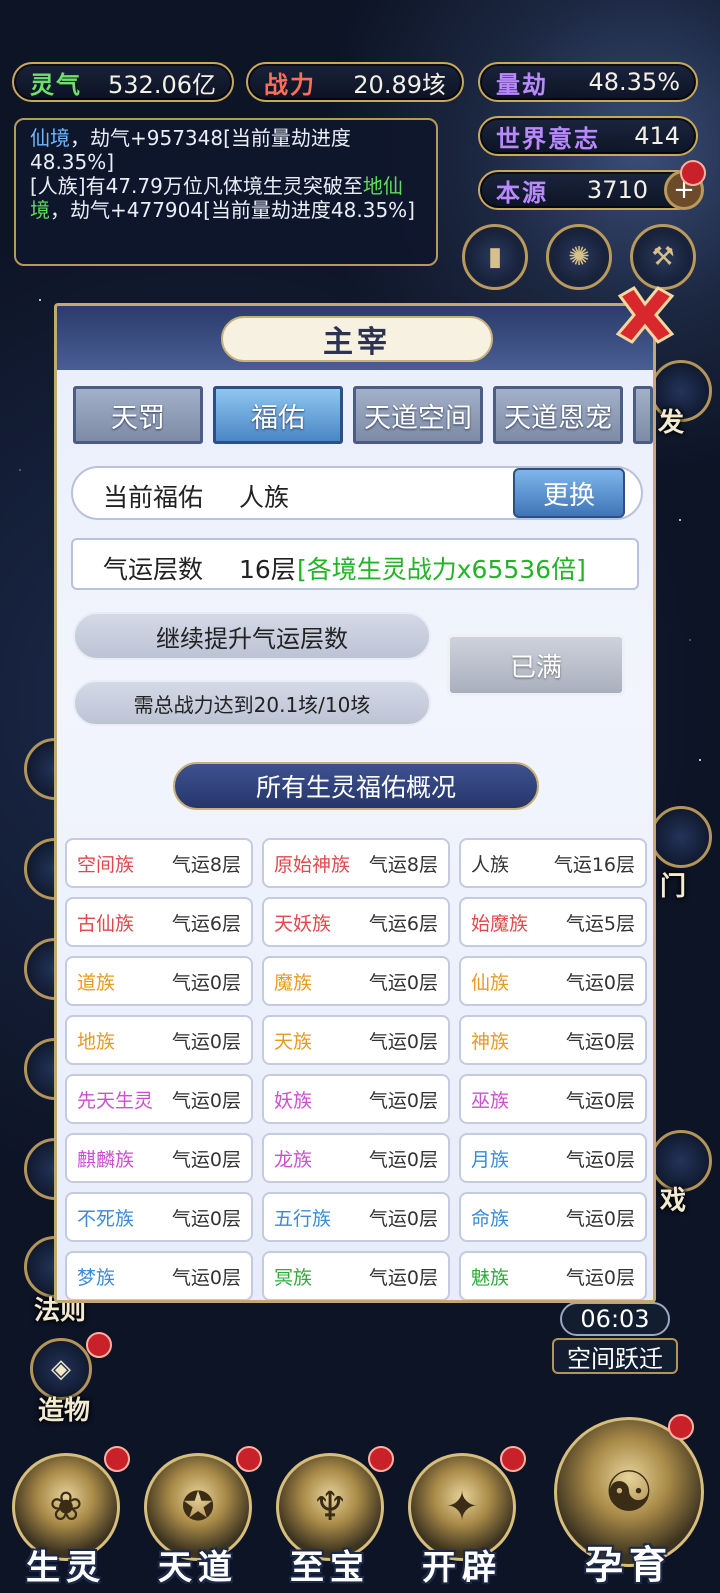  What do you see at coordinates (252, 636) in the screenshot?
I see `upgrade-title: 继续提升气运层数` at bounding box center [252, 636].